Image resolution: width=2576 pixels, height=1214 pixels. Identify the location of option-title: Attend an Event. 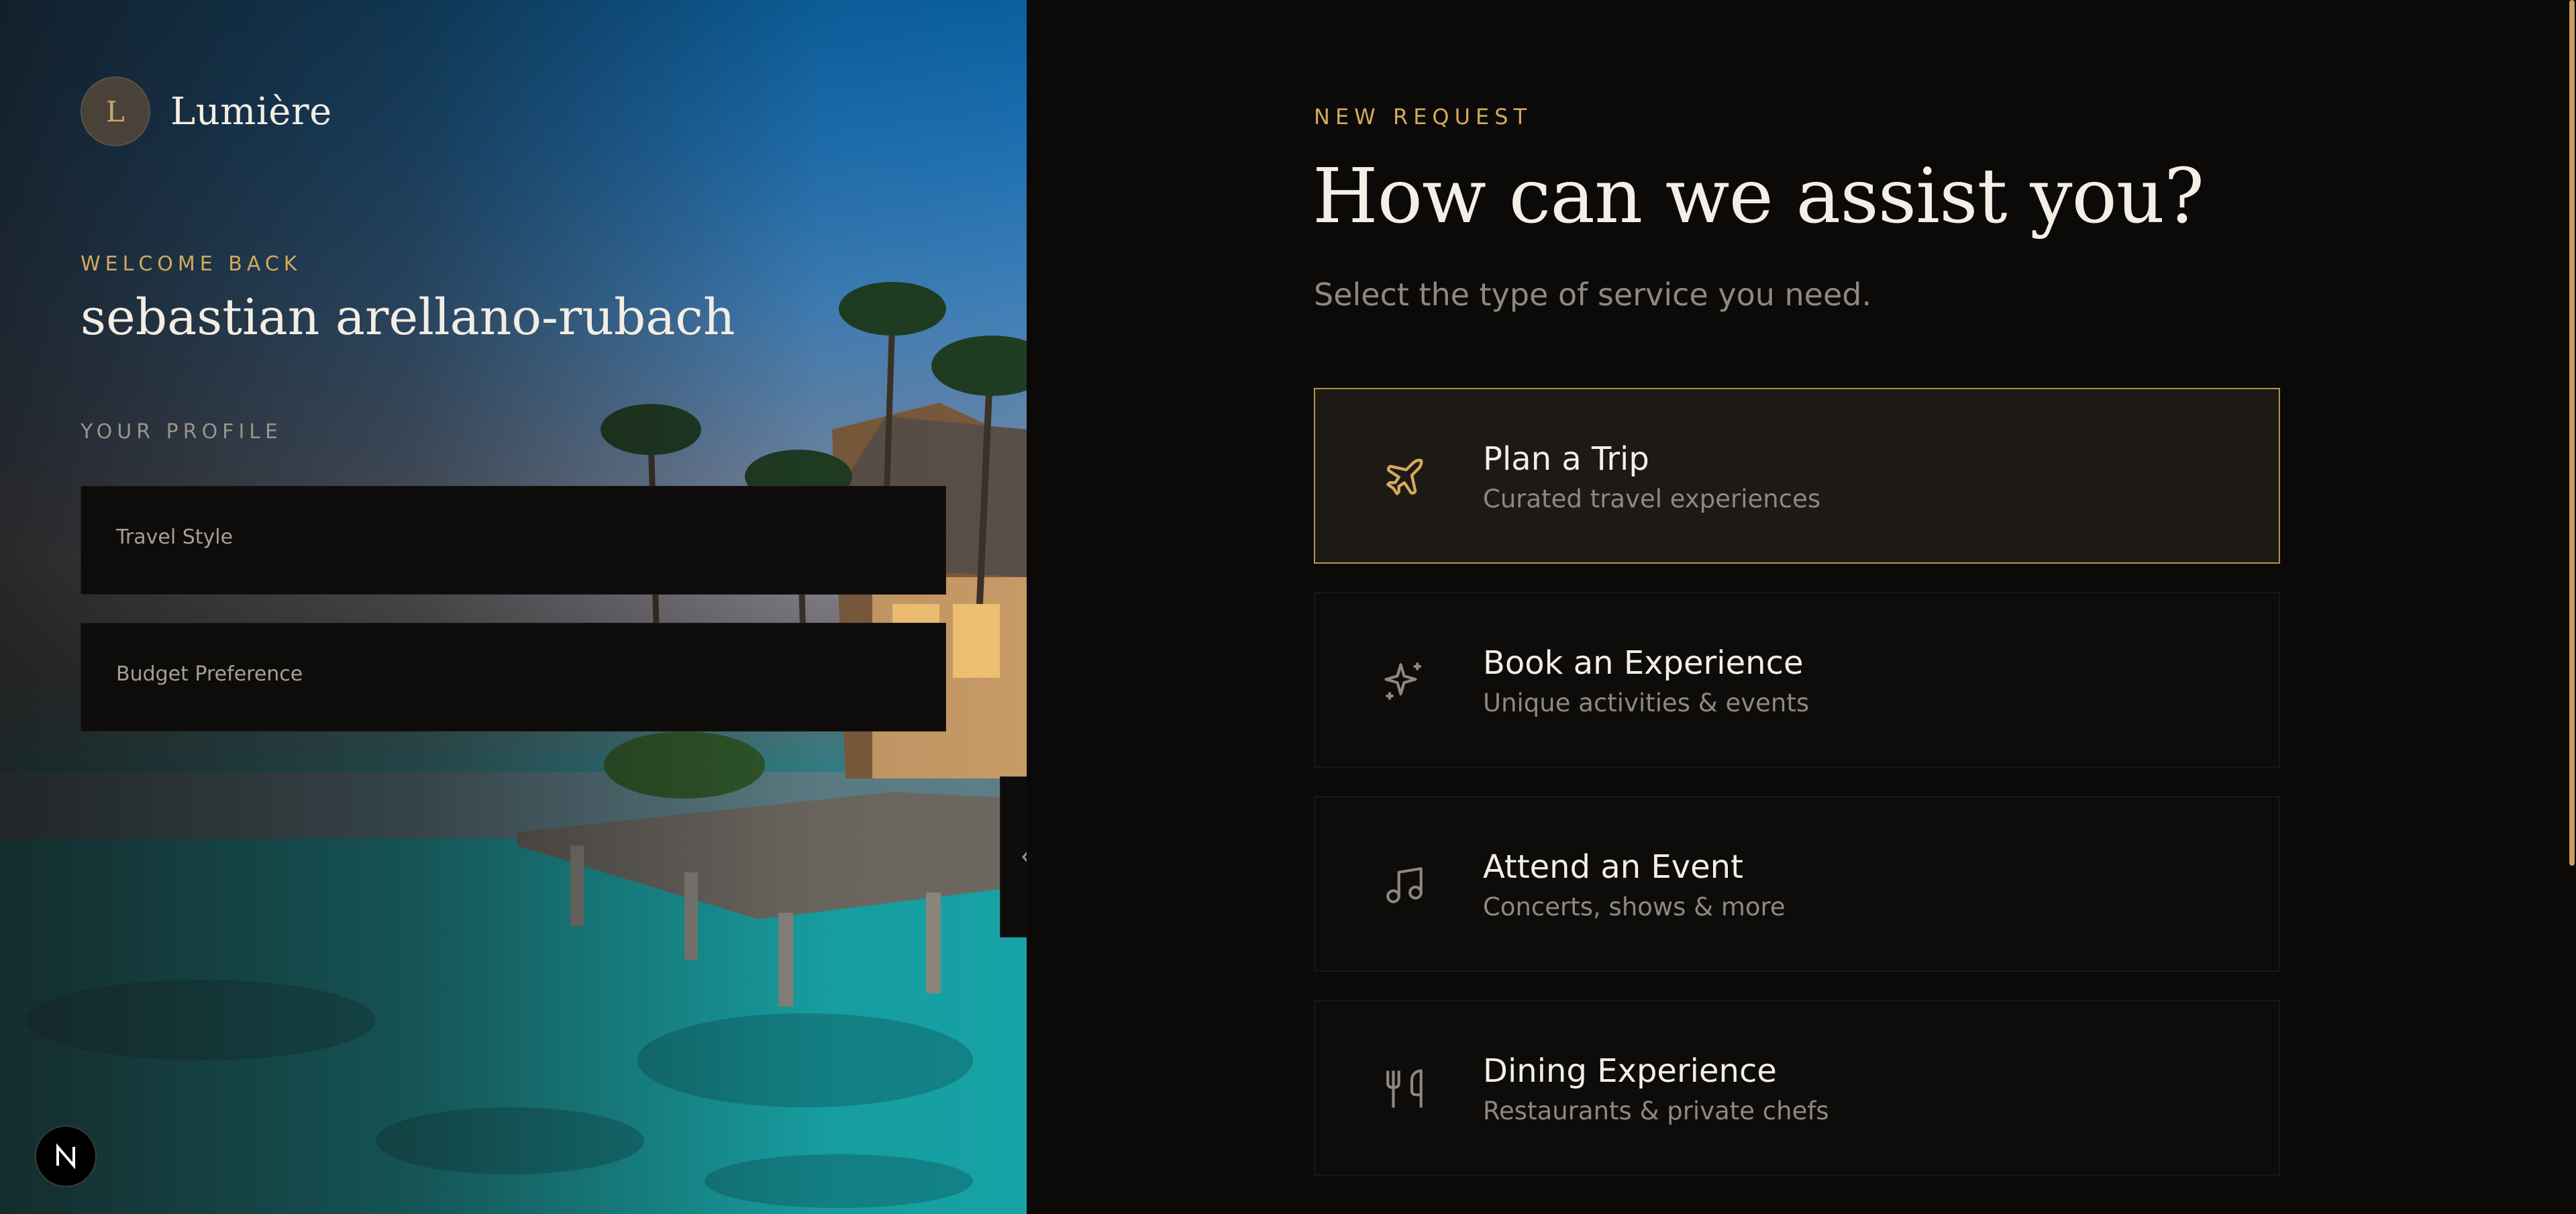
(1613, 867).